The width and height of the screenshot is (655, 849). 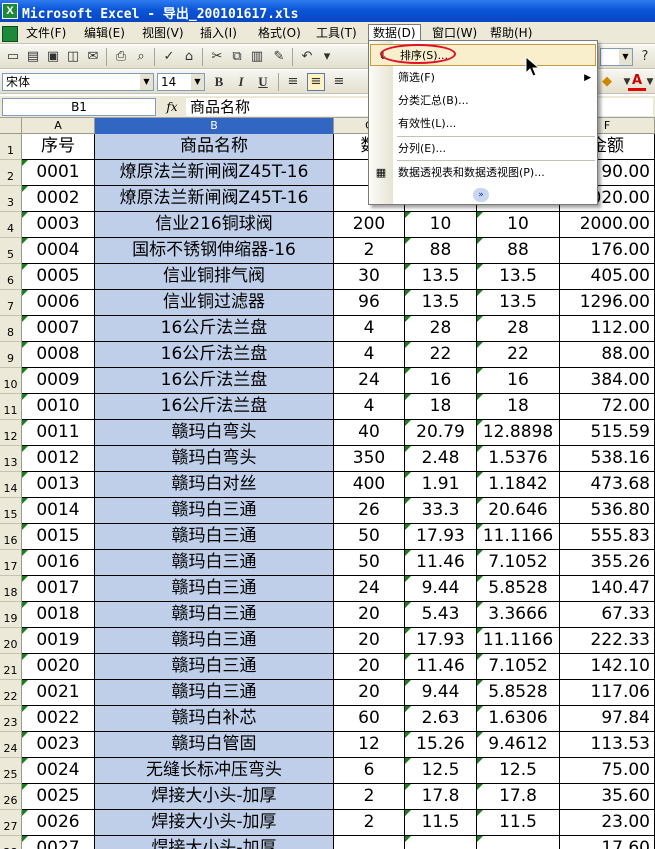 I want to click on row-header: 22, so click(x=11, y=693).